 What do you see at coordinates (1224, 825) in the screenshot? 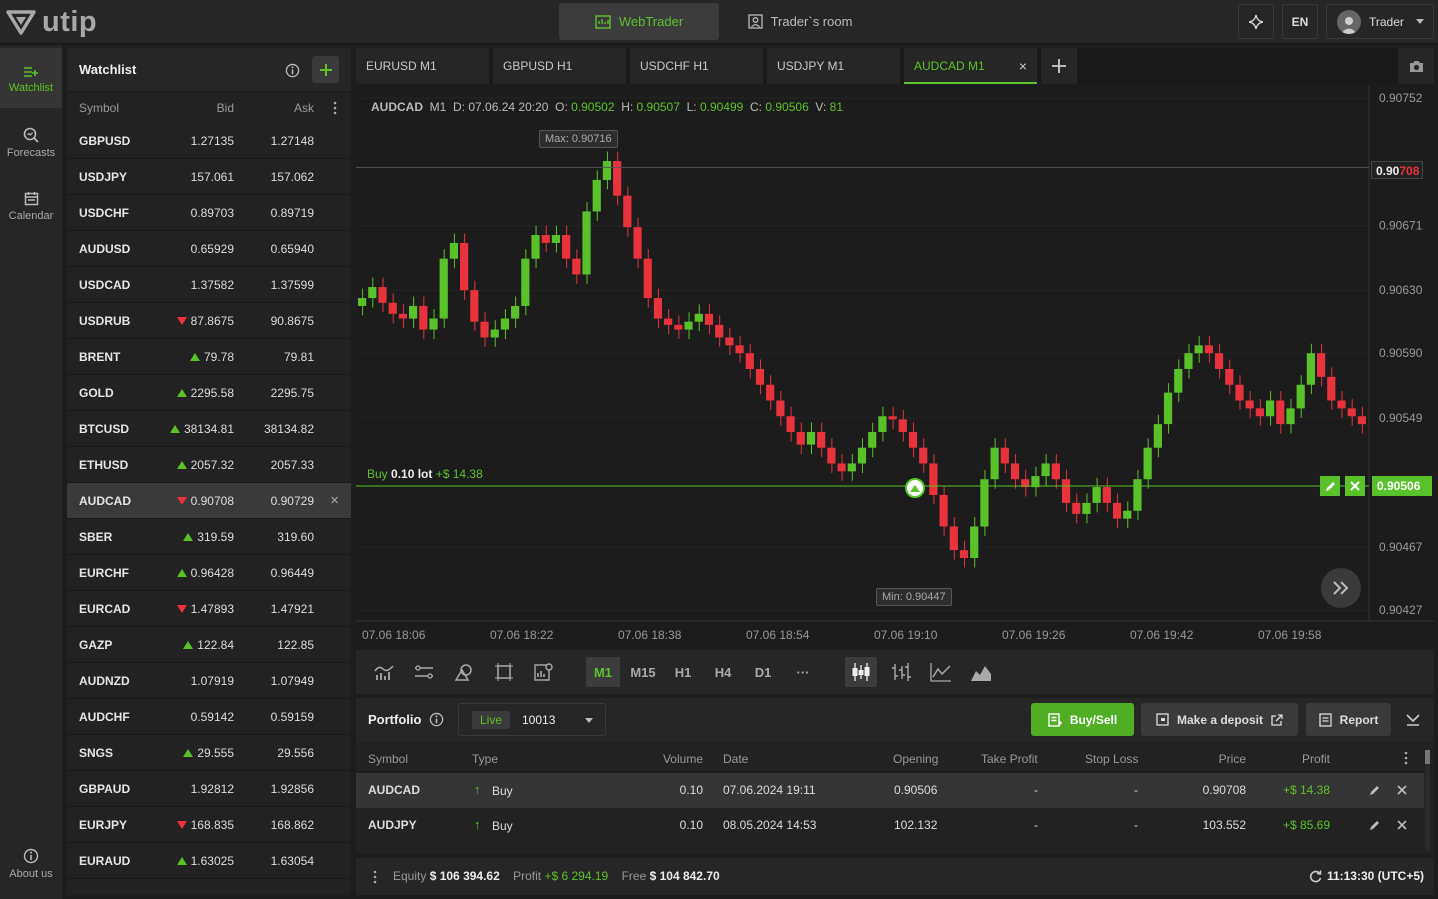
I see `position-price: 103.552` at bounding box center [1224, 825].